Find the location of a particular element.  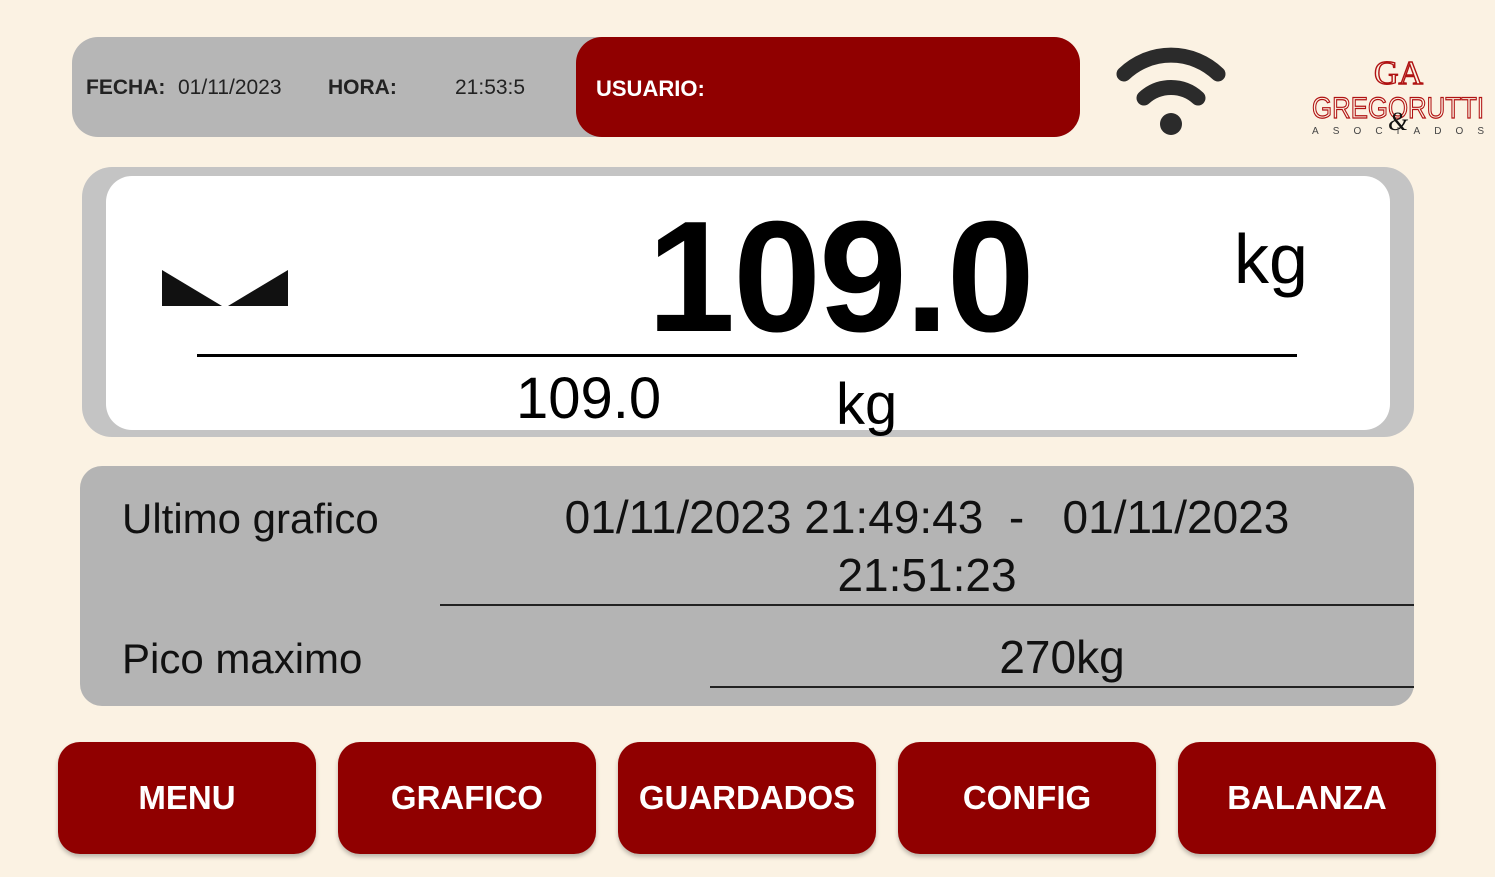

peak-value: 270kg is located at coordinates (1062, 657).